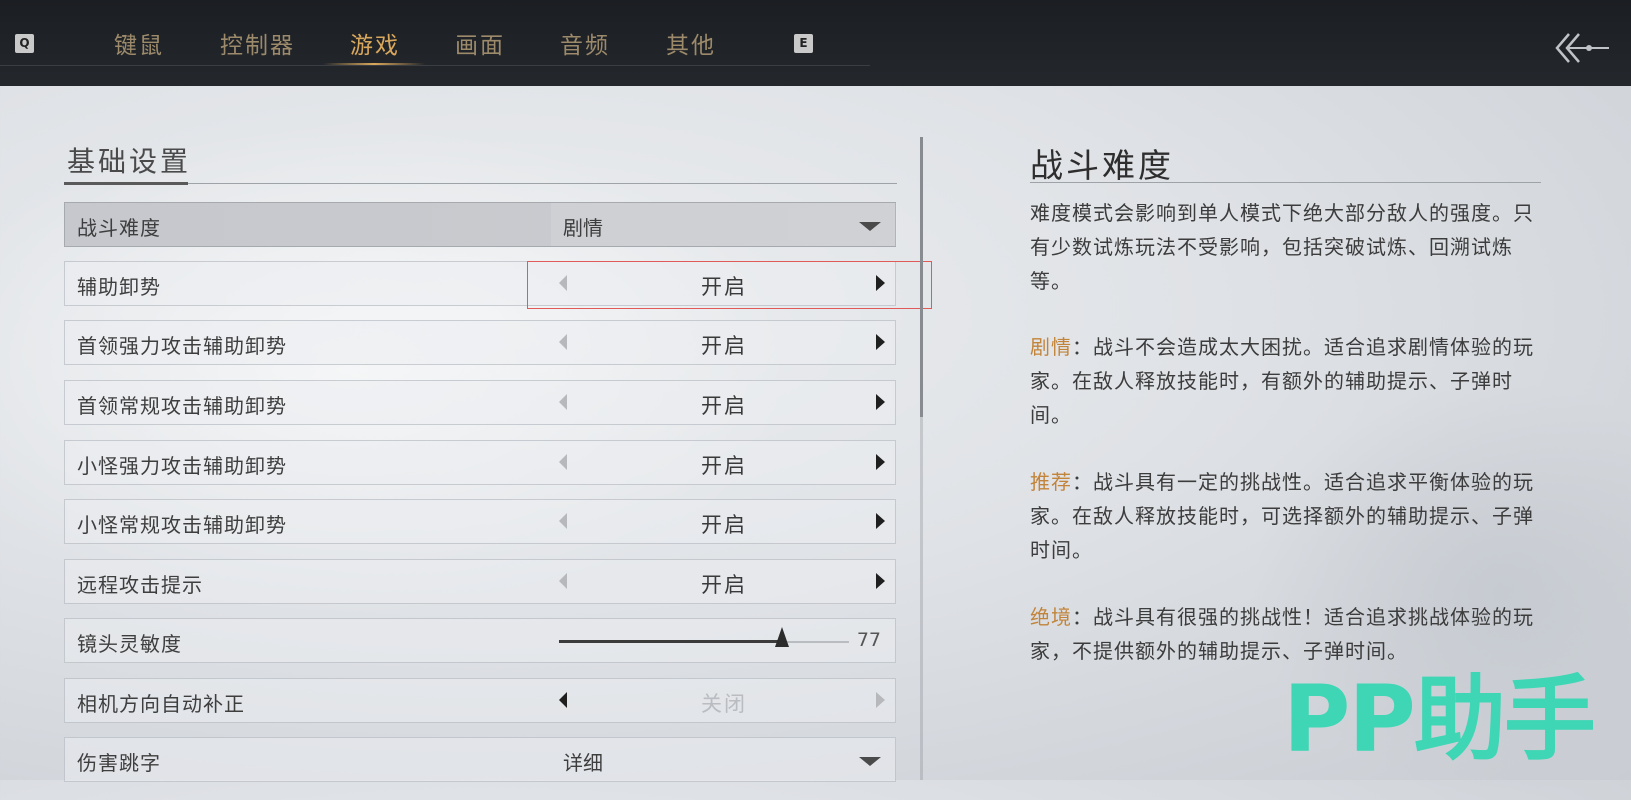 Image resolution: width=1631 pixels, height=800 pixels. I want to click on setting-label: 首领强力攻击辅助卸势, so click(182, 346).